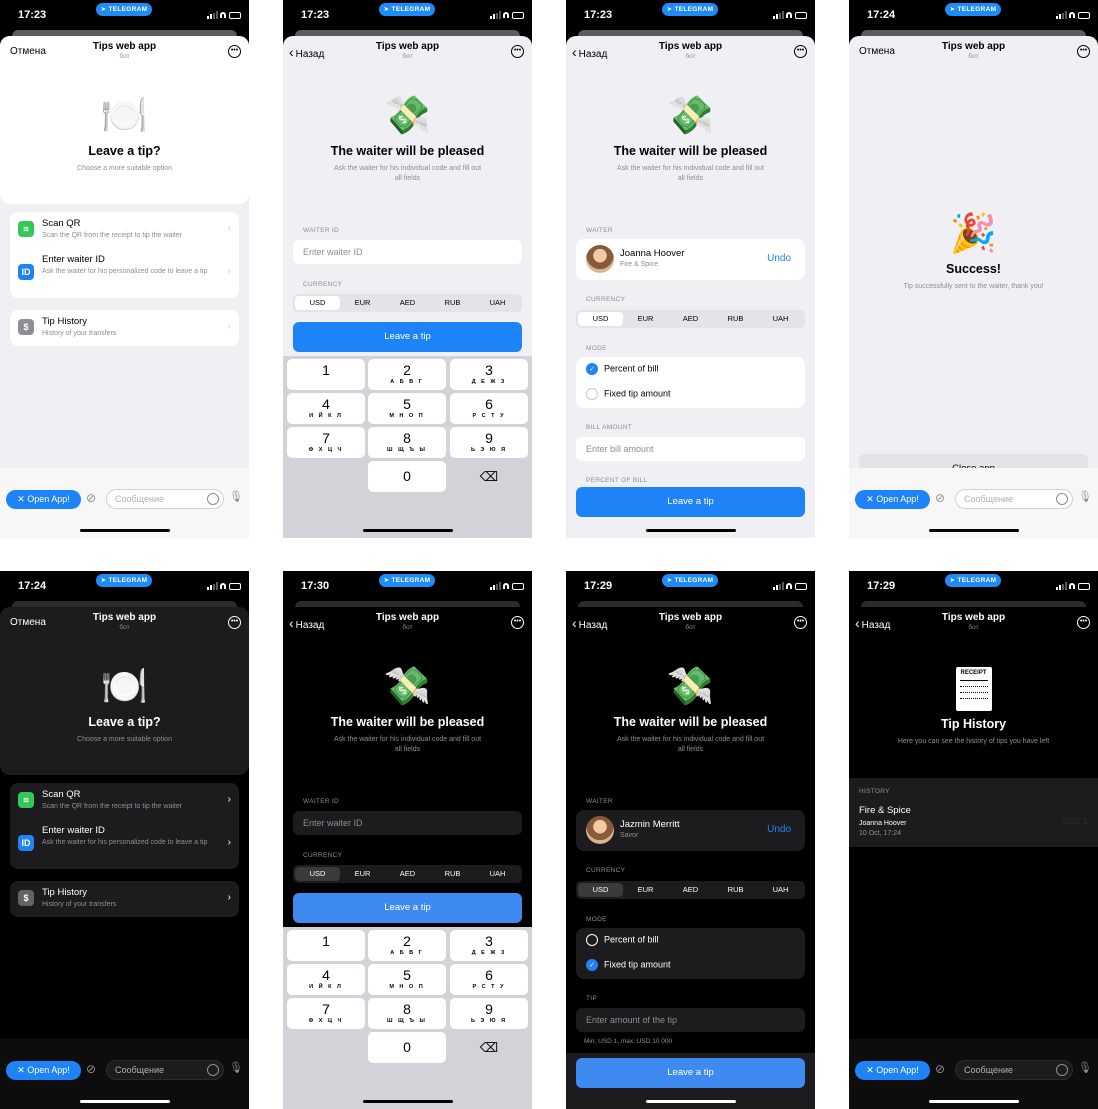  What do you see at coordinates (880, 833) in the screenshot?
I see `history-date: 10 Oct, 17:24` at bounding box center [880, 833].